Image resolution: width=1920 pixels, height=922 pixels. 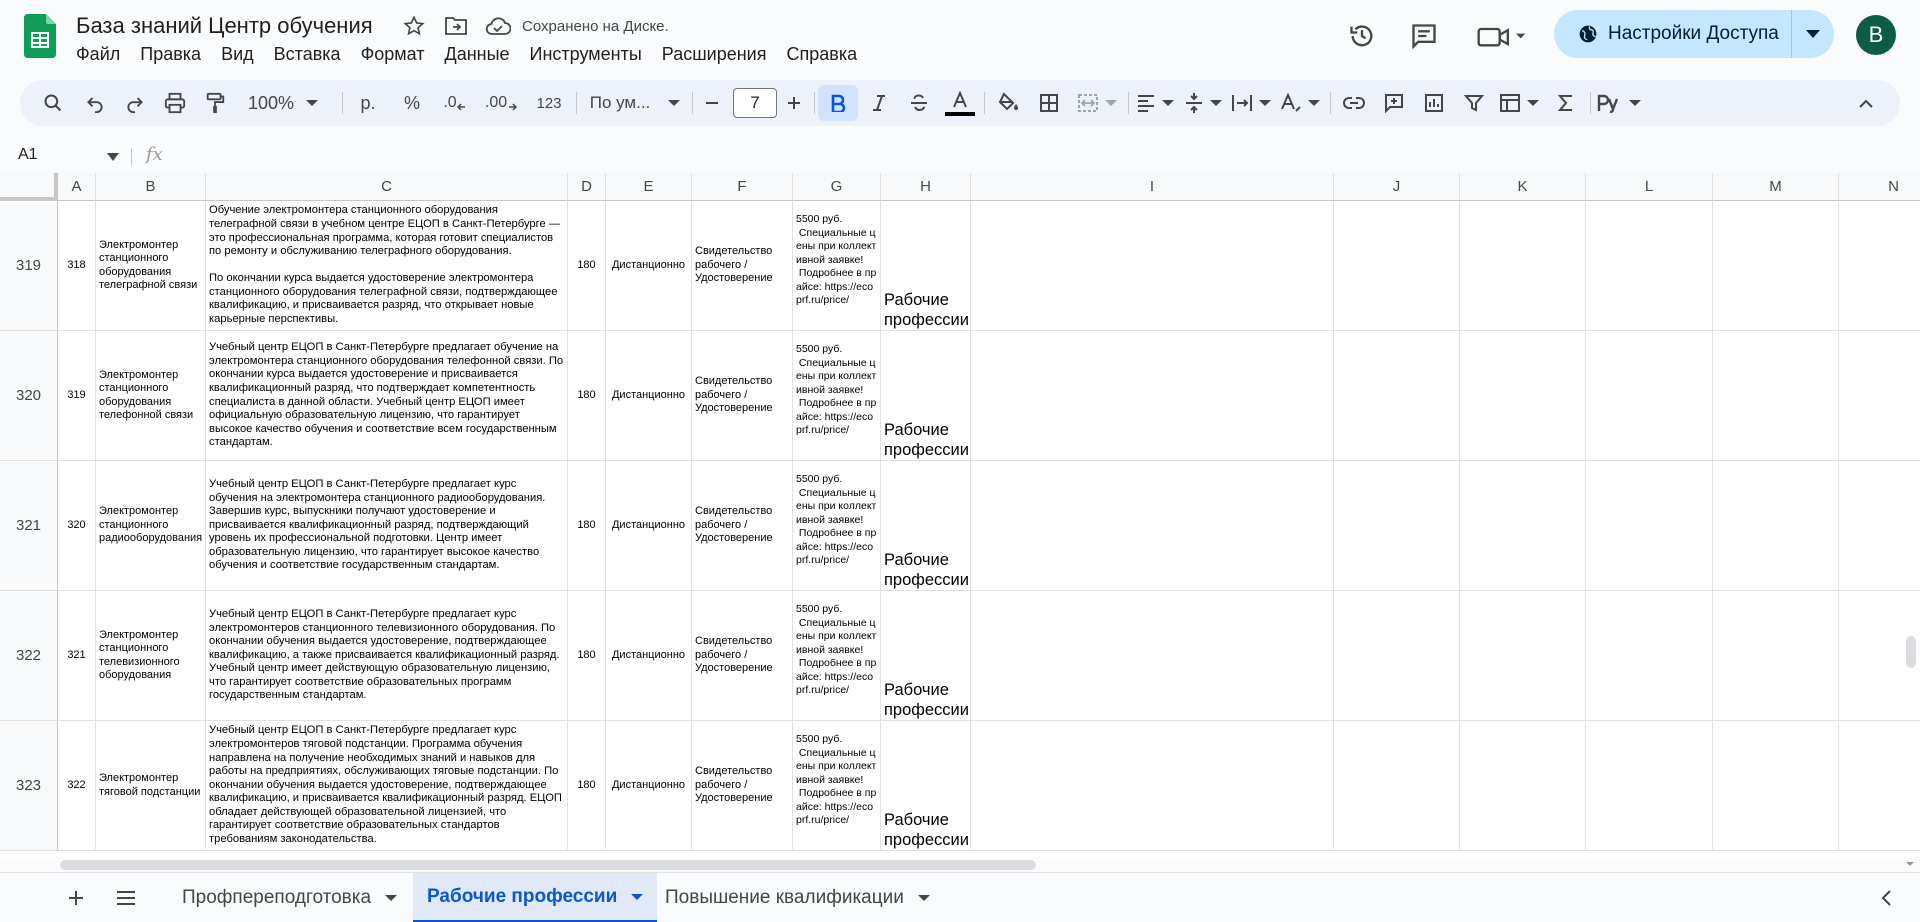 I want to click on menu-help: Справка, so click(x=821, y=54).